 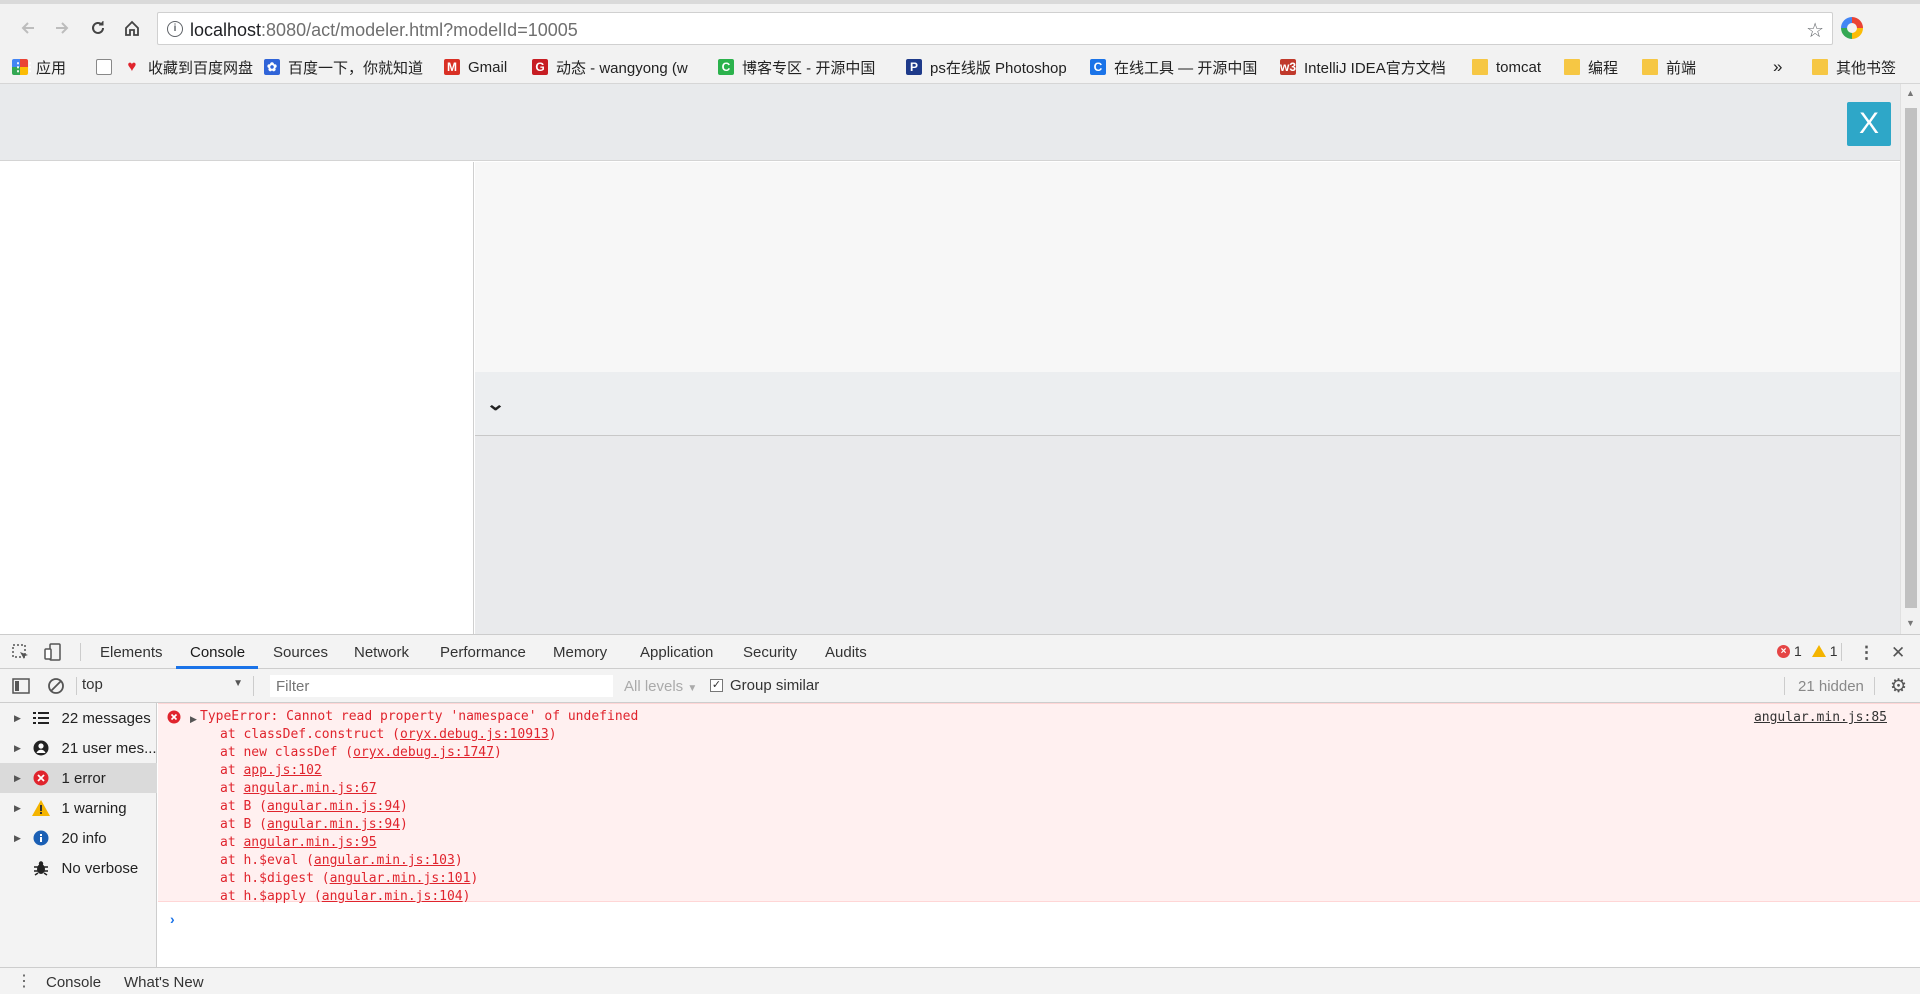 What do you see at coordinates (300, 652) in the screenshot?
I see `tab-sources: Sources` at bounding box center [300, 652].